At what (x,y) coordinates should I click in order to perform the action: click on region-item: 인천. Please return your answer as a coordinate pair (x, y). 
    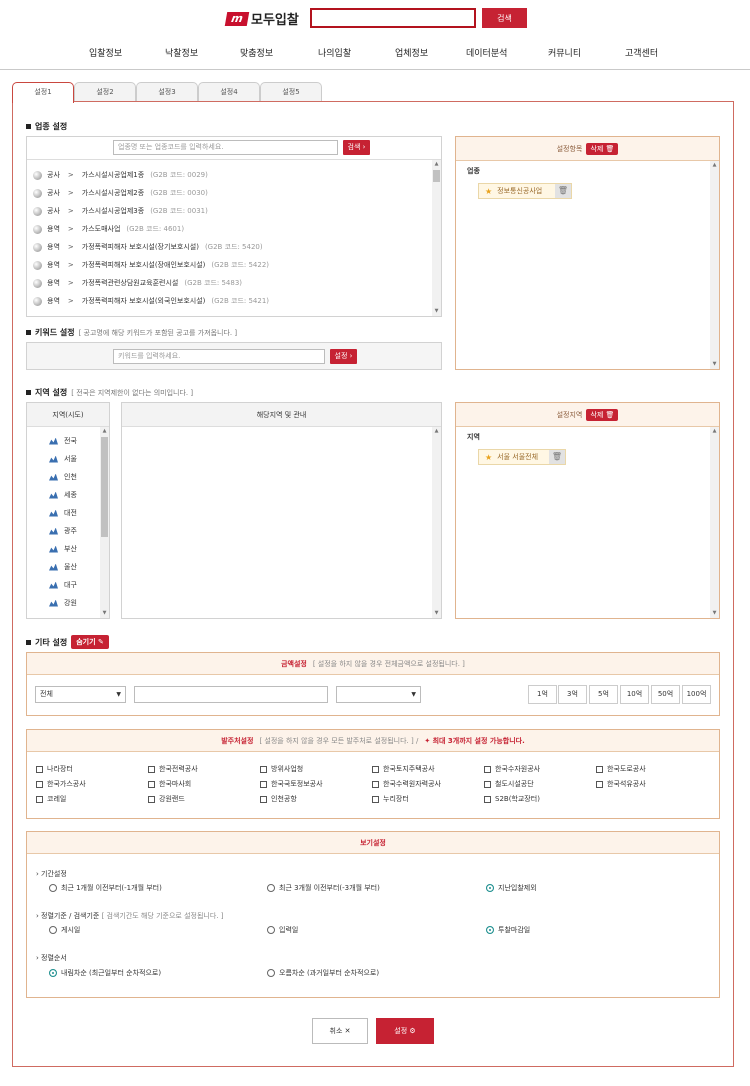
    Looking at the image, I should click on (63, 477).